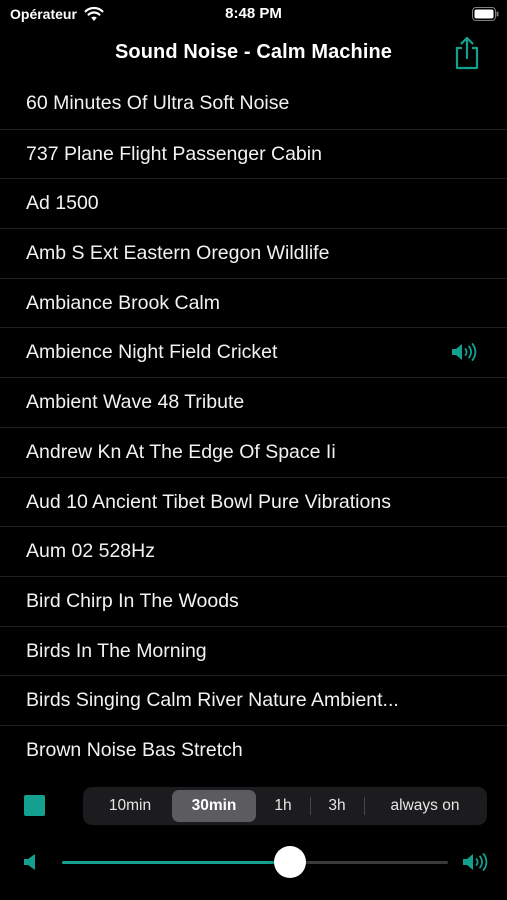  Describe the element at coordinates (90, 551) in the screenshot. I see `sound-label: Aum 02 528Hz` at that location.